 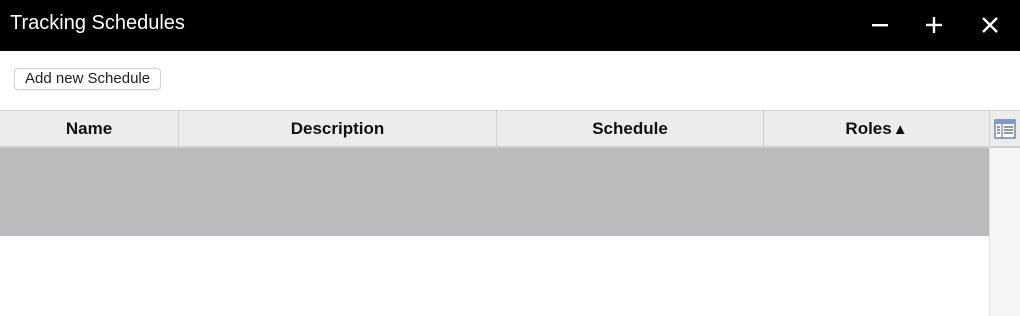 I want to click on column-chooser-icon, so click(x=1005, y=128).